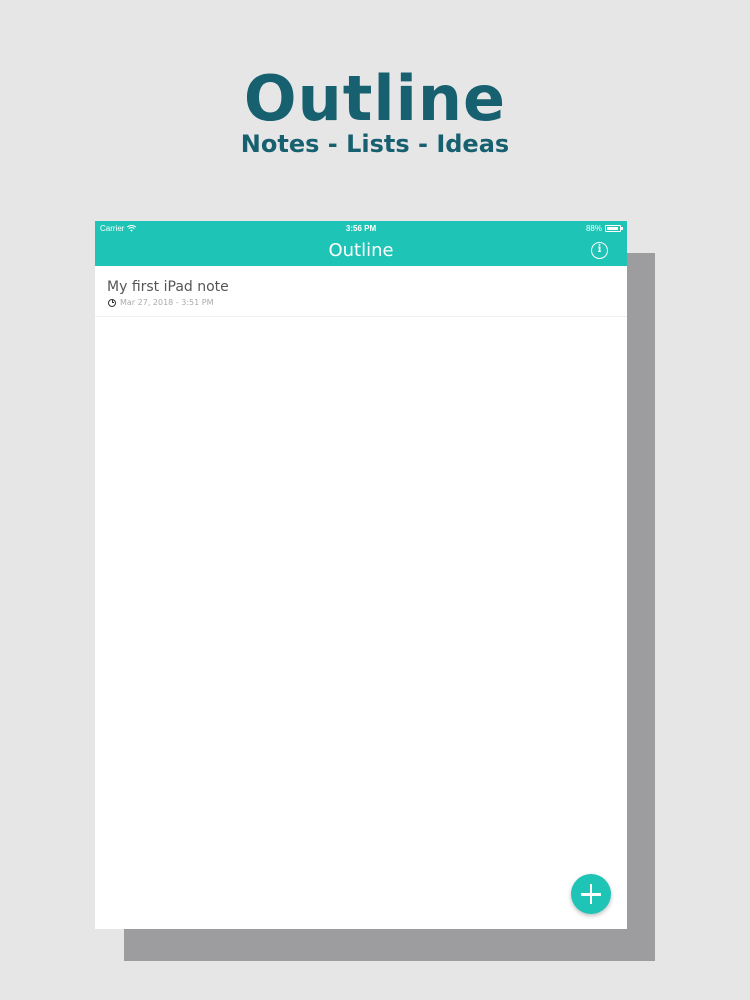 The image size is (750, 1000). I want to click on note-meta: Mar 27, 2018 - 3:51 PM, so click(160, 302).